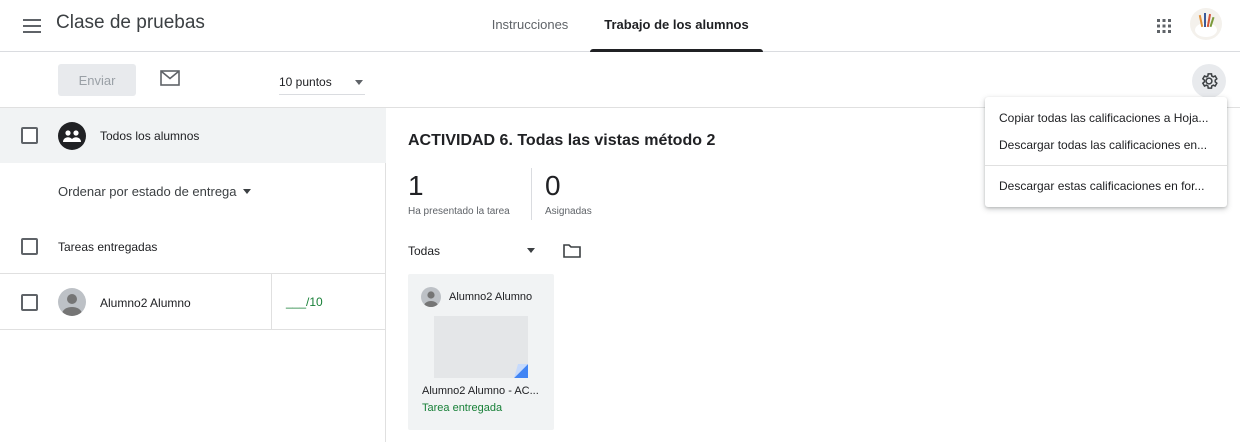 This screenshot has height=442, width=1240. Describe the element at coordinates (676, 26) in the screenshot. I see `tab-student-work: Trabajo de los alumnos` at that location.